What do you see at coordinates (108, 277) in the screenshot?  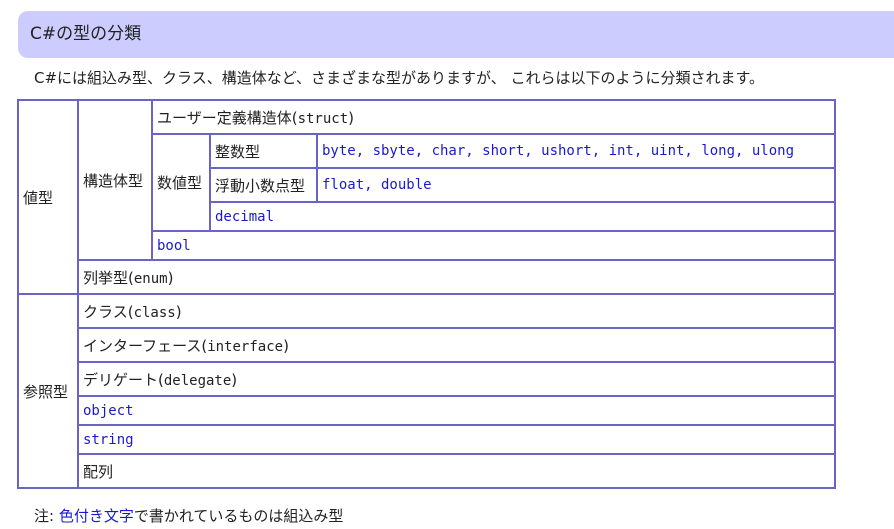 I see `enum-type-label: 列挙型(` at bounding box center [108, 277].